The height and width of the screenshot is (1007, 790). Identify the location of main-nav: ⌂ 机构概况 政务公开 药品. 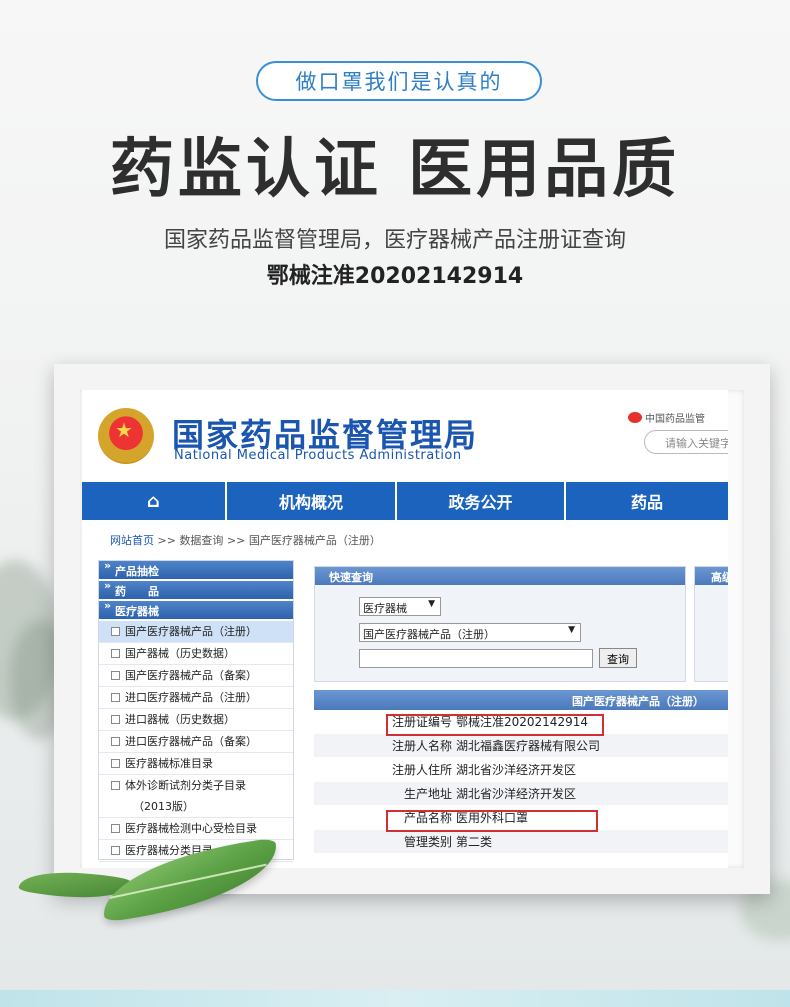
(405, 501).